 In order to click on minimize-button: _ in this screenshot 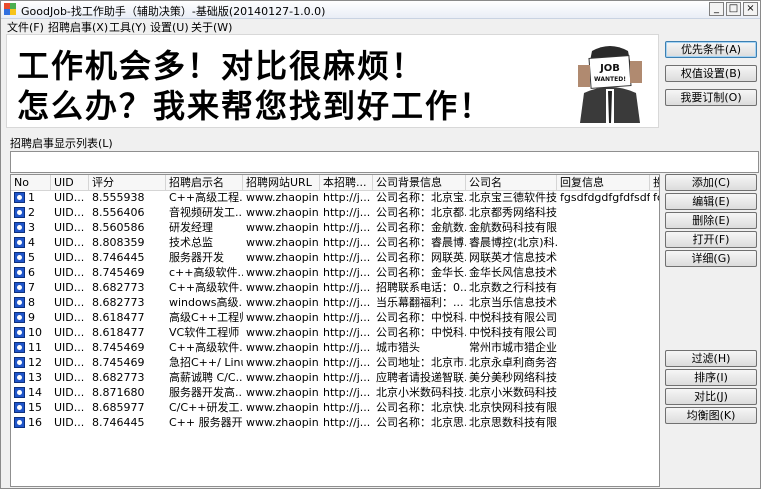, I will do `click(716, 9)`.